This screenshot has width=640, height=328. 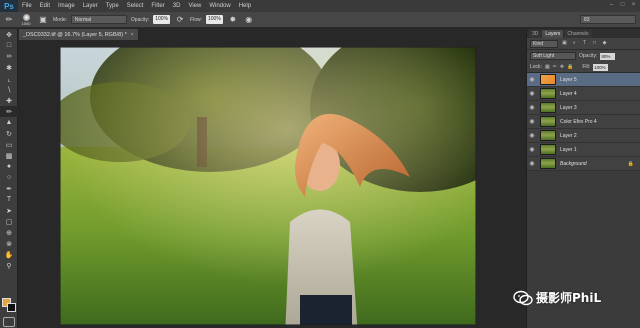 I want to click on tab-3d: 3D, so click(x=535, y=34).